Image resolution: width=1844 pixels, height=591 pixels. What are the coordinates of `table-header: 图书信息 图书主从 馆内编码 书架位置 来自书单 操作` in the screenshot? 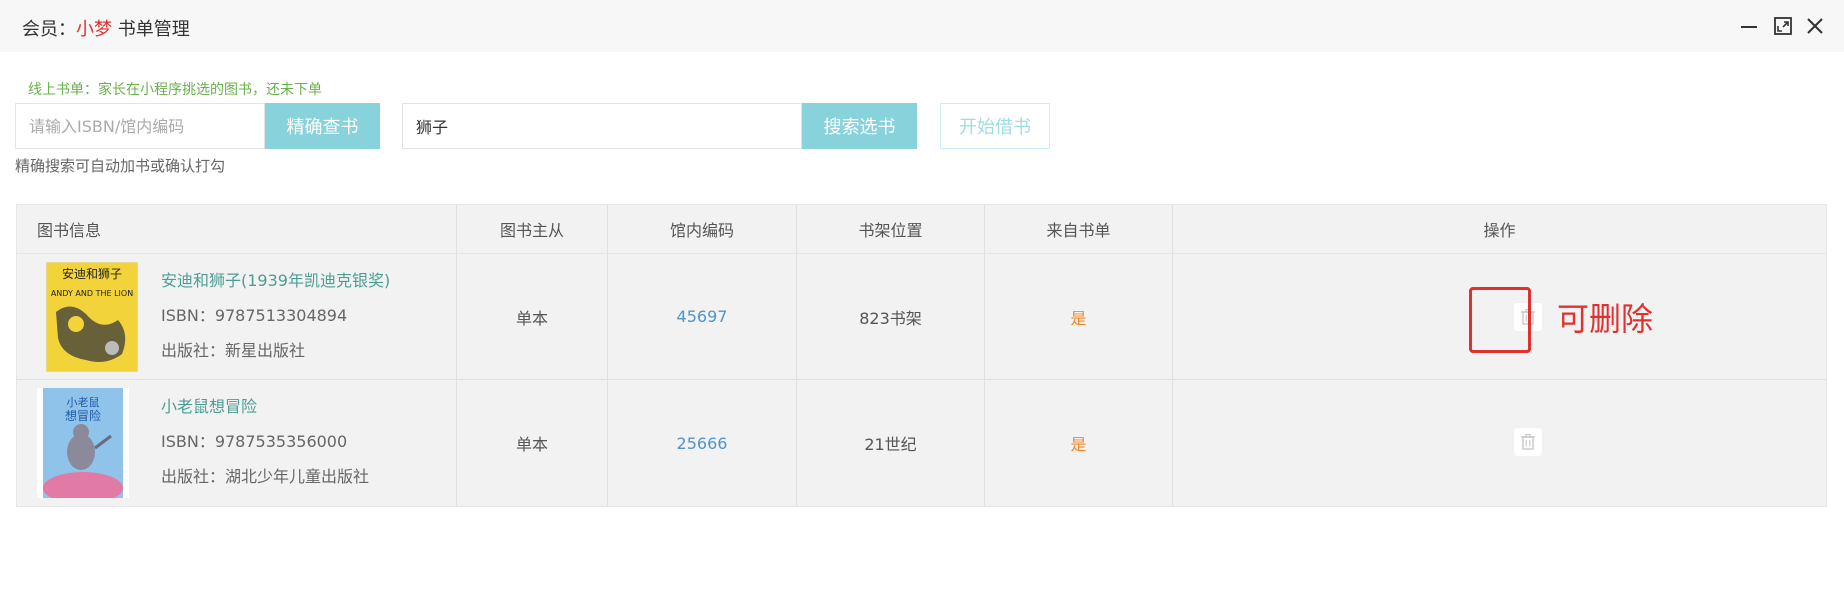 It's located at (921, 229).